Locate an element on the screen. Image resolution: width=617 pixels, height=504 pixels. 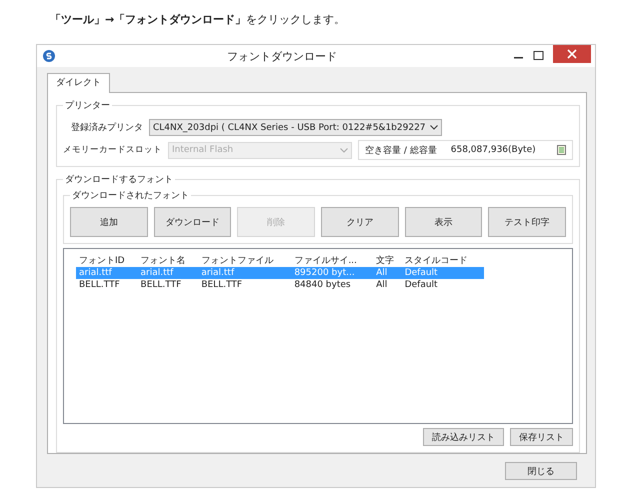
table-cell: All is located at coordinates (387, 285).